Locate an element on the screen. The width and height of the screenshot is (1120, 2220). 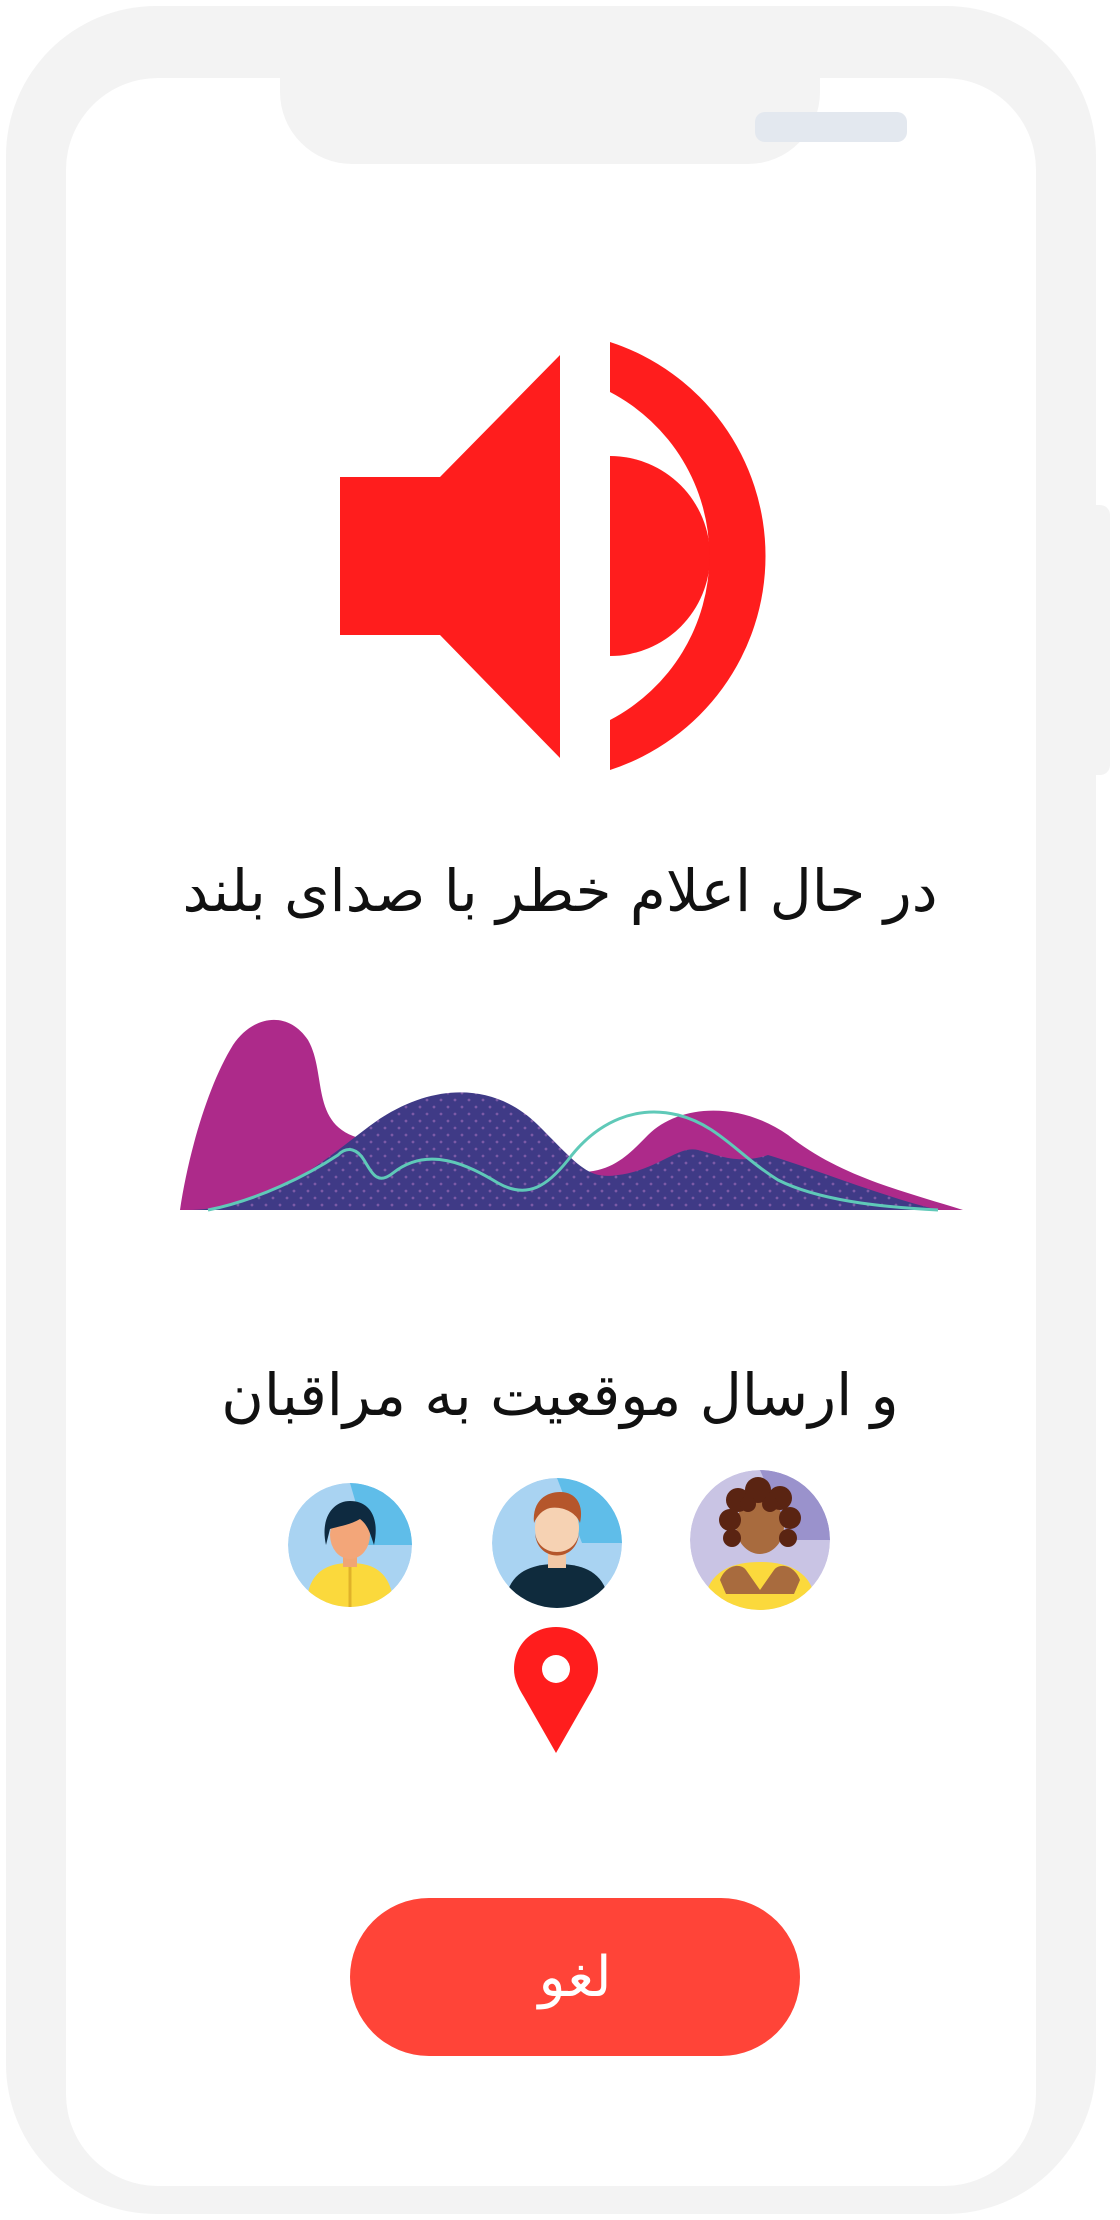
phone-notch is located at coordinates (593, 102).